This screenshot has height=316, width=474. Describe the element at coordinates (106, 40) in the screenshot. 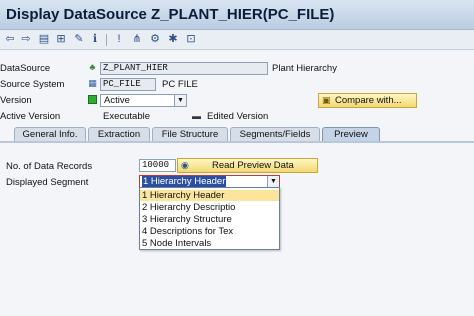

I see `toolbar-separator` at that location.